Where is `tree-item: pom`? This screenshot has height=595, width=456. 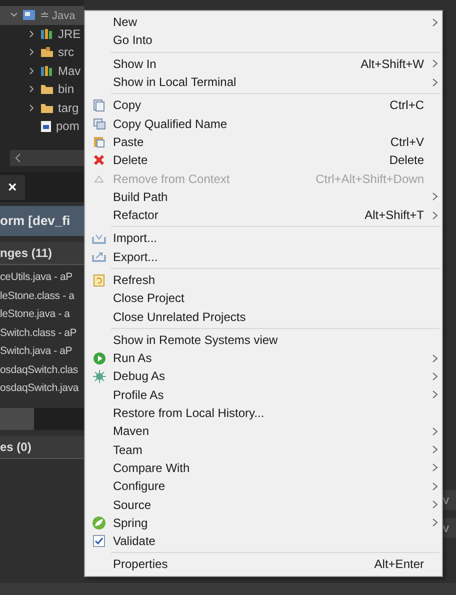
tree-item: pom is located at coordinates (68, 126).